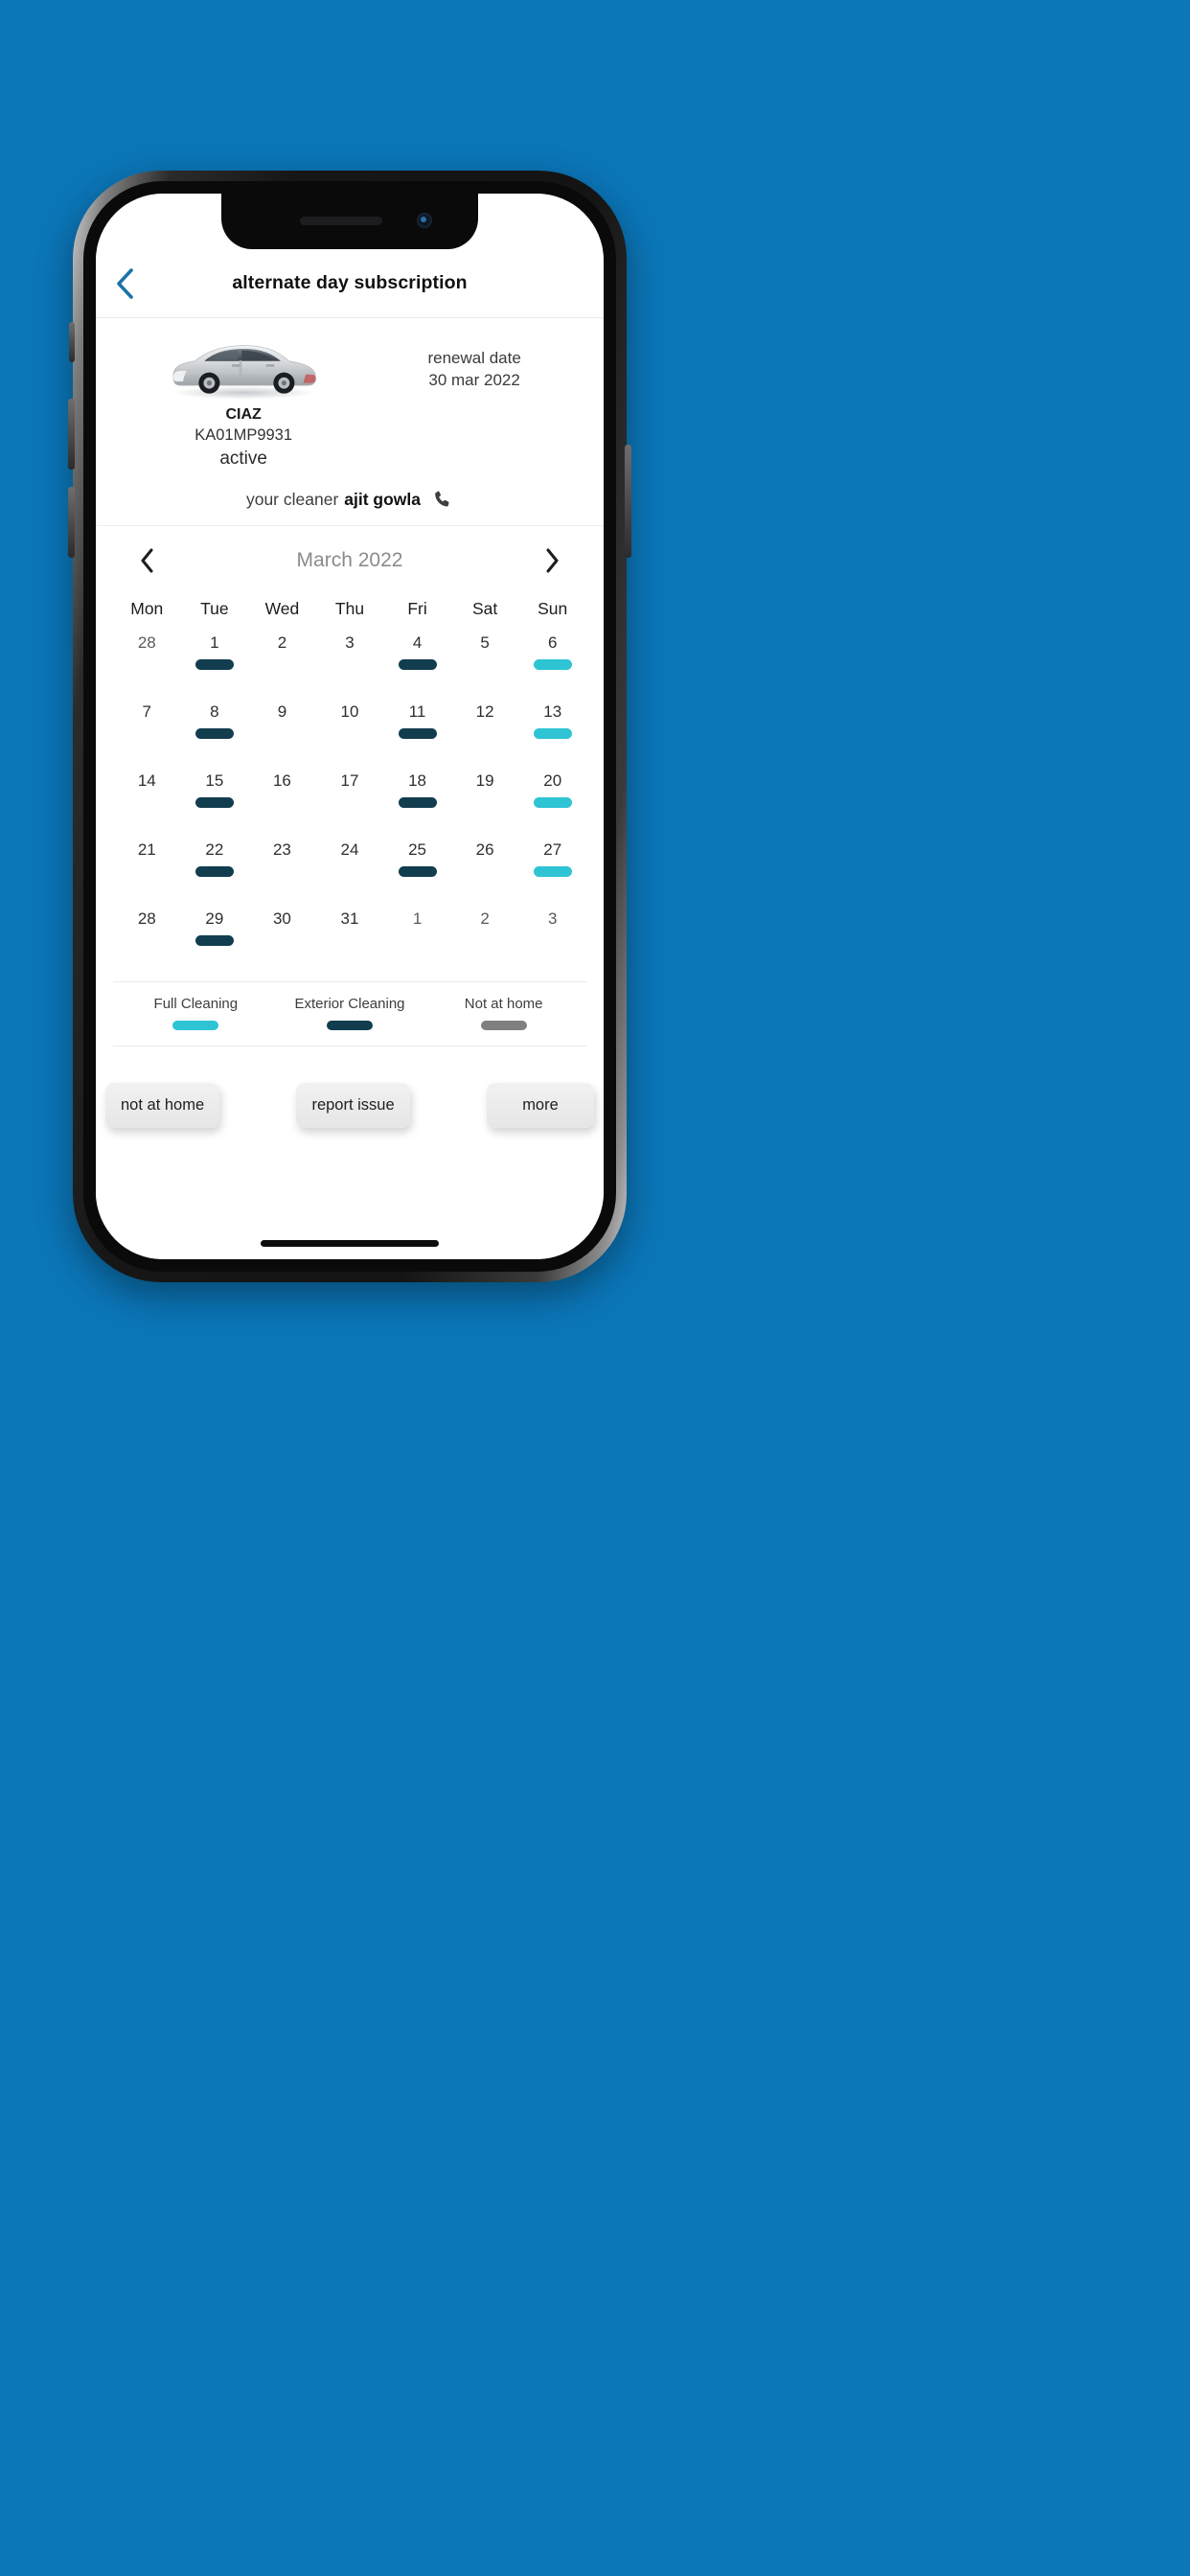 Image resolution: width=1190 pixels, height=2576 pixels. What do you see at coordinates (628, 502) in the screenshot?
I see `power-button` at bounding box center [628, 502].